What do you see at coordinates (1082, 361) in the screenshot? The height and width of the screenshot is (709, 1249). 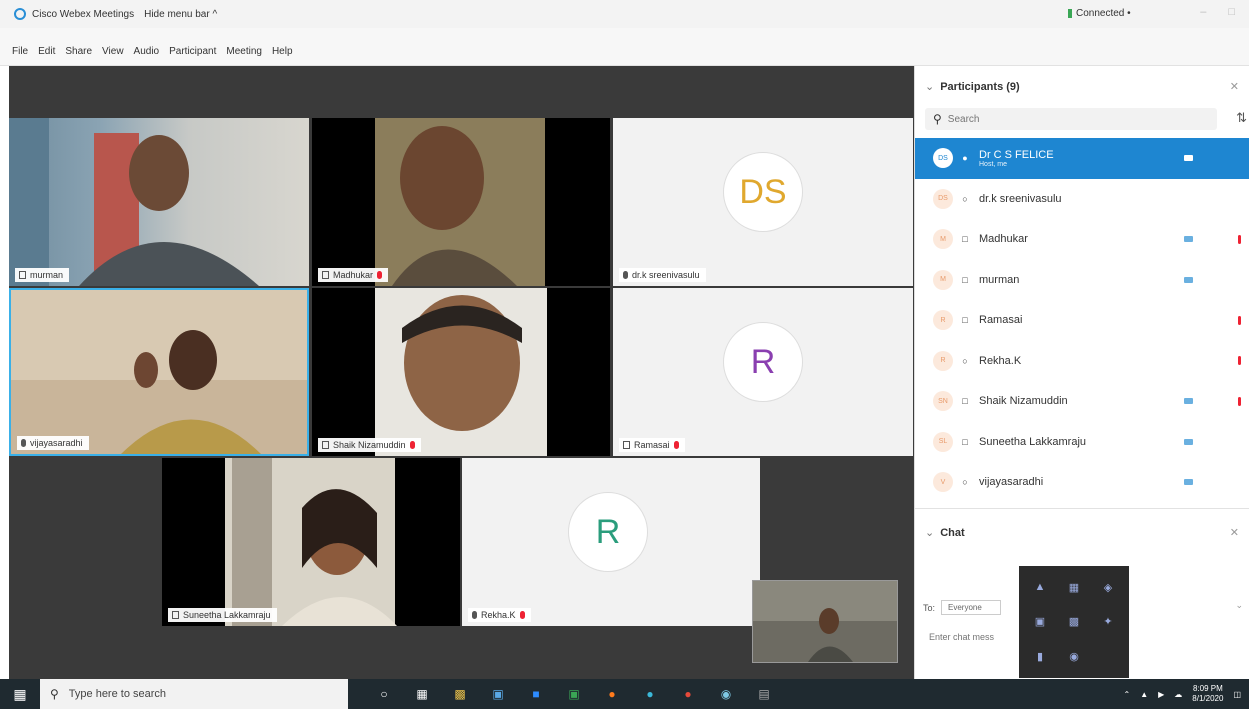 I see `participant-row: R ○ Rekha.K` at bounding box center [1082, 361].